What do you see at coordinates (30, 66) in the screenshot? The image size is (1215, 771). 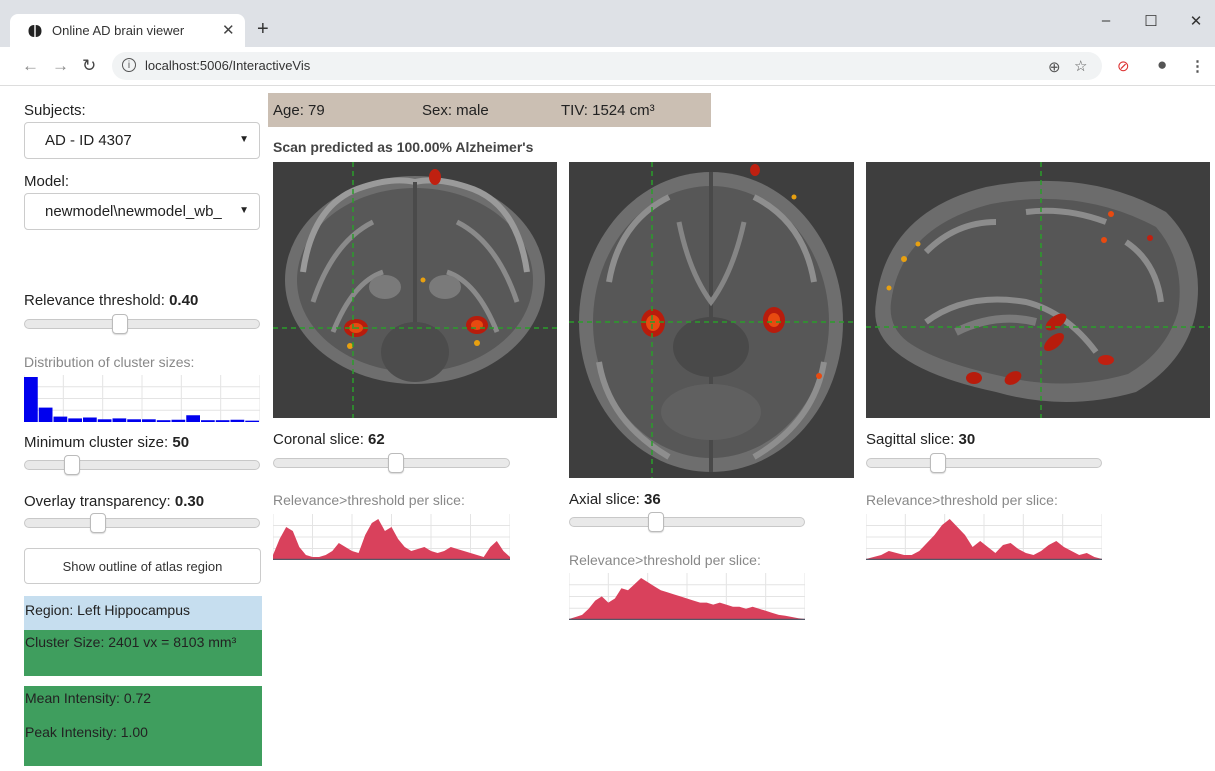 I see `back-icon: ←` at bounding box center [30, 66].